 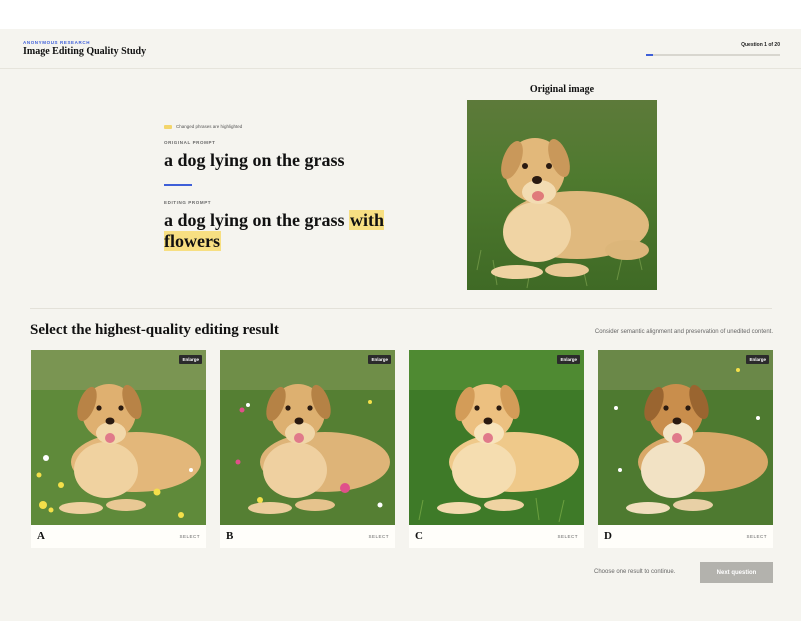 I want to click on select-button-b: SELECT, so click(x=378, y=536).